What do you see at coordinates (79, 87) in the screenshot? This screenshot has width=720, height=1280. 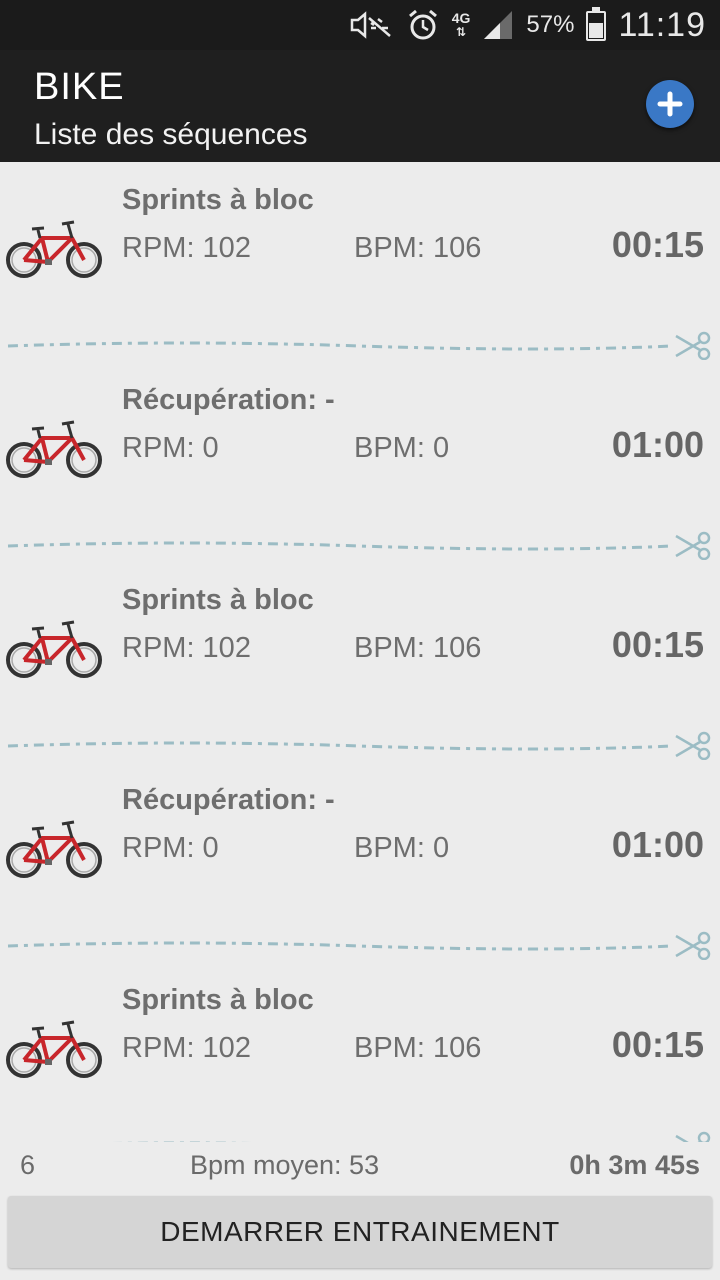 I see `app-title: BIKE` at bounding box center [79, 87].